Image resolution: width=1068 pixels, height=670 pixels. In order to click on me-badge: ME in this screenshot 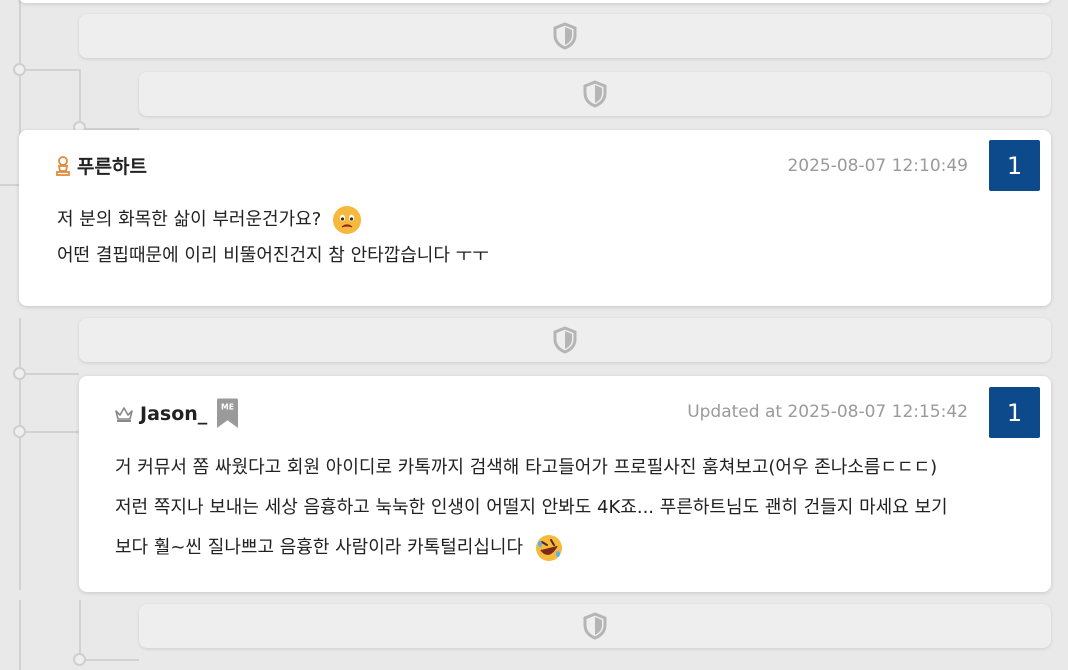, I will do `click(230, 414)`.